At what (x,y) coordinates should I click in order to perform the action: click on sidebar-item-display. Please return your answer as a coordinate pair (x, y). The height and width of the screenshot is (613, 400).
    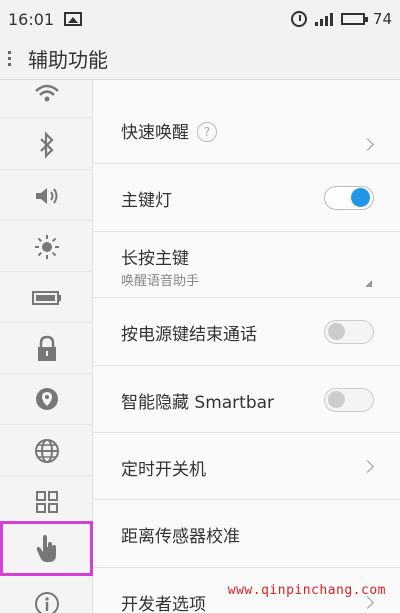
    Looking at the image, I should click on (46, 247).